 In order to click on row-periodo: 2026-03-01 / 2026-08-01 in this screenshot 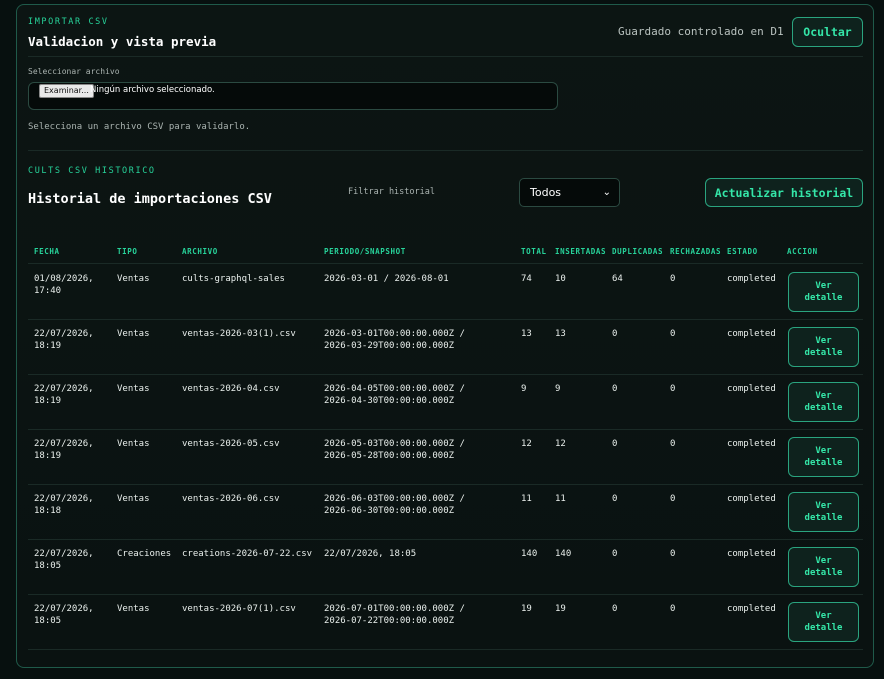, I will do `click(386, 279)`.